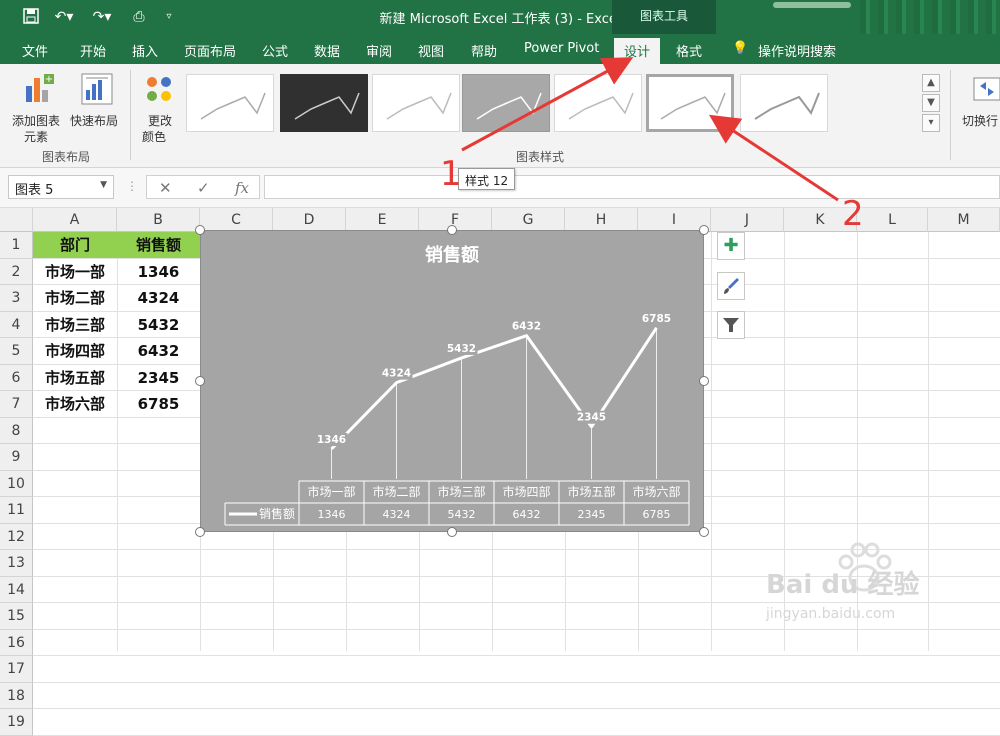 The image size is (1000, 736). I want to click on table-value: 5432, so click(462, 514).